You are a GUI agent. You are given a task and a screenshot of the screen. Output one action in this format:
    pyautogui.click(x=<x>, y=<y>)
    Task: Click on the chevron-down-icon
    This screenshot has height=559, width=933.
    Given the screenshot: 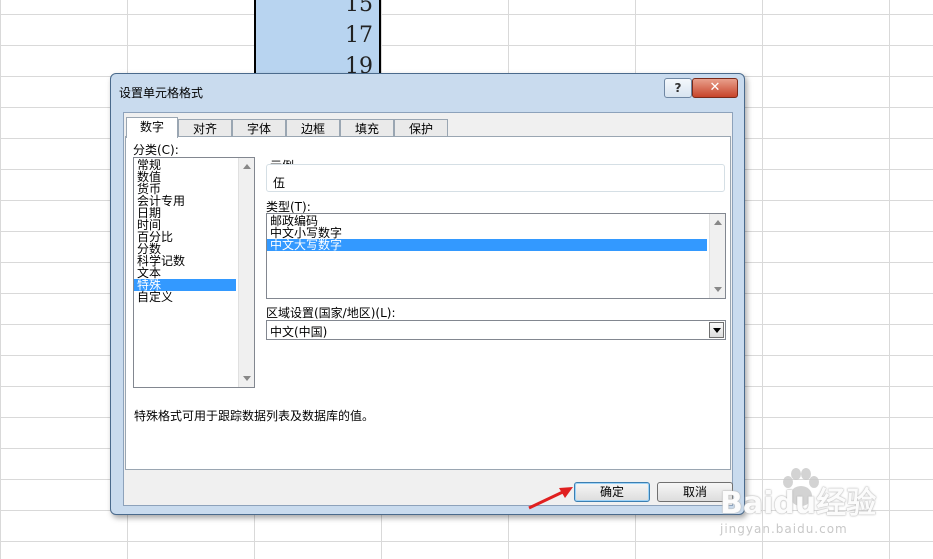 What is the action you would take?
    pyautogui.click(x=717, y=330)
    